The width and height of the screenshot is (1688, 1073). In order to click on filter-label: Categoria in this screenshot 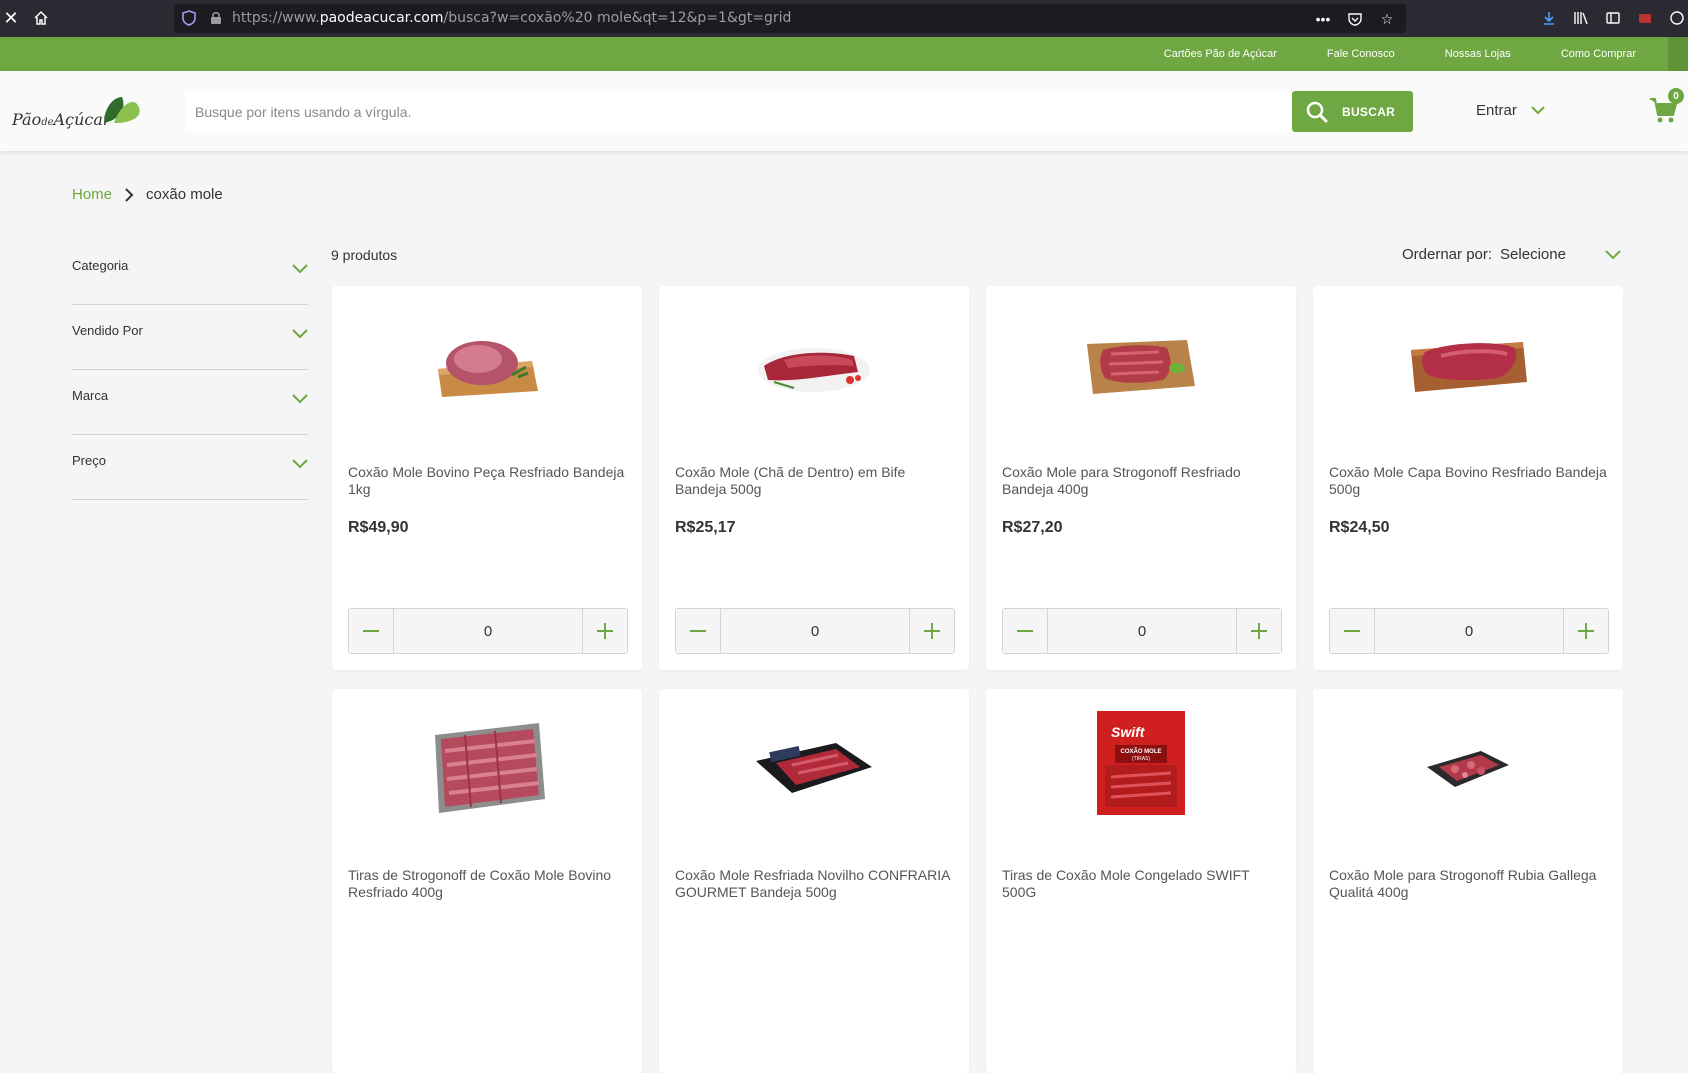, I will do `click(100, 265)`.